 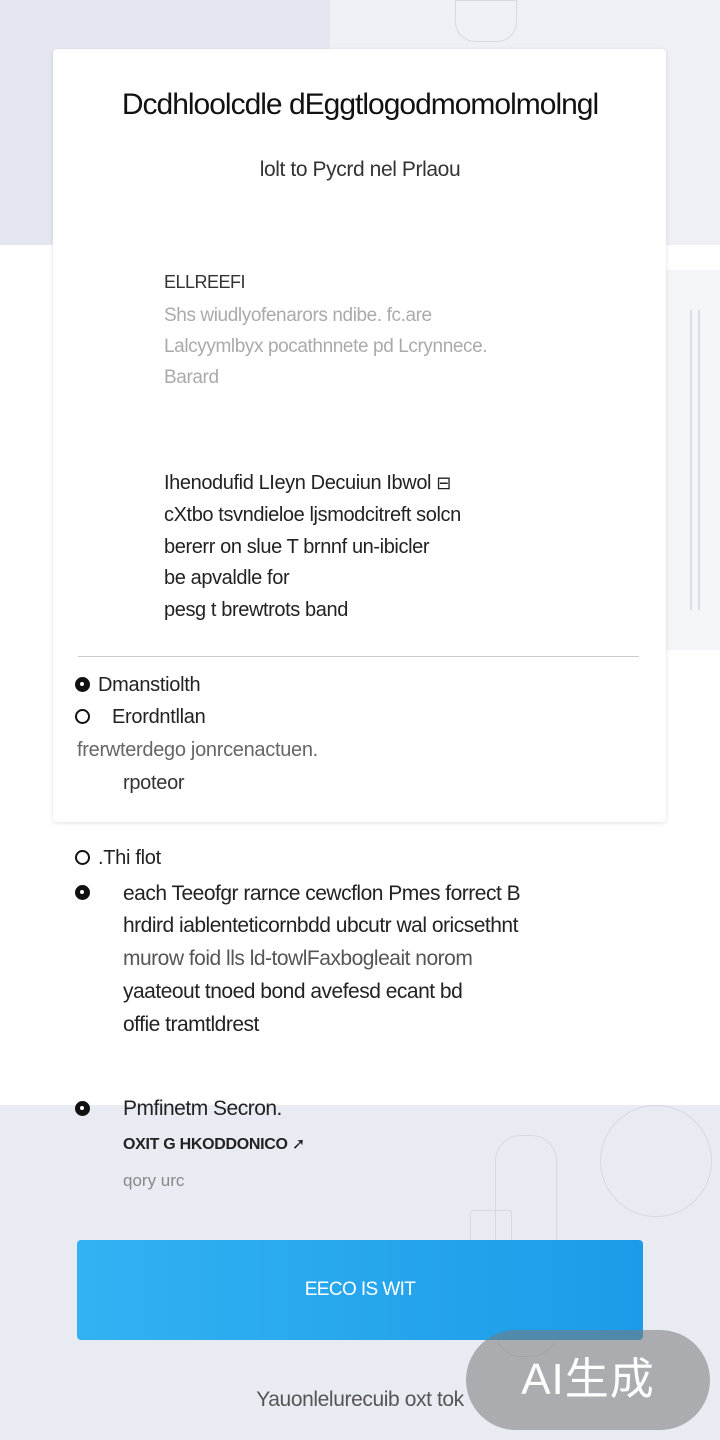 What do you see at coordinates (82, 684) in the screenshot?
I see `radio-dot-icon` at bounding box center [82, 684].